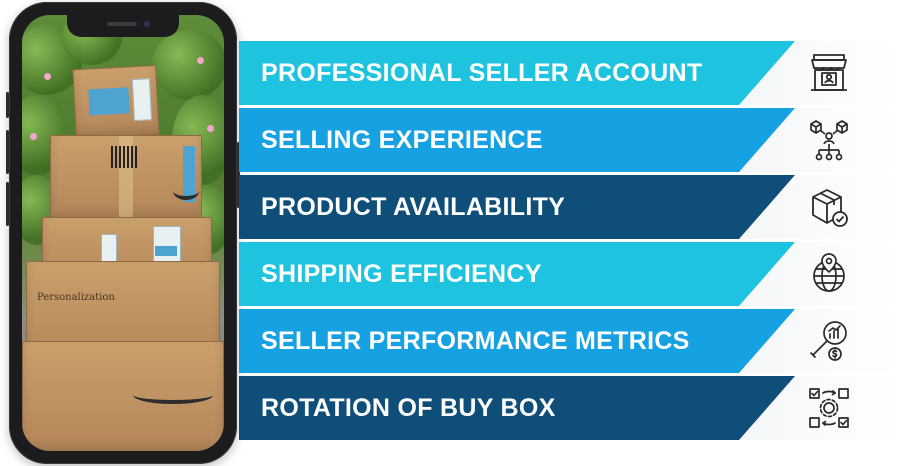 Image resolution: width=899 pixels, height=466 pixels. I want to click on phone-side-button, so click(7, 105).